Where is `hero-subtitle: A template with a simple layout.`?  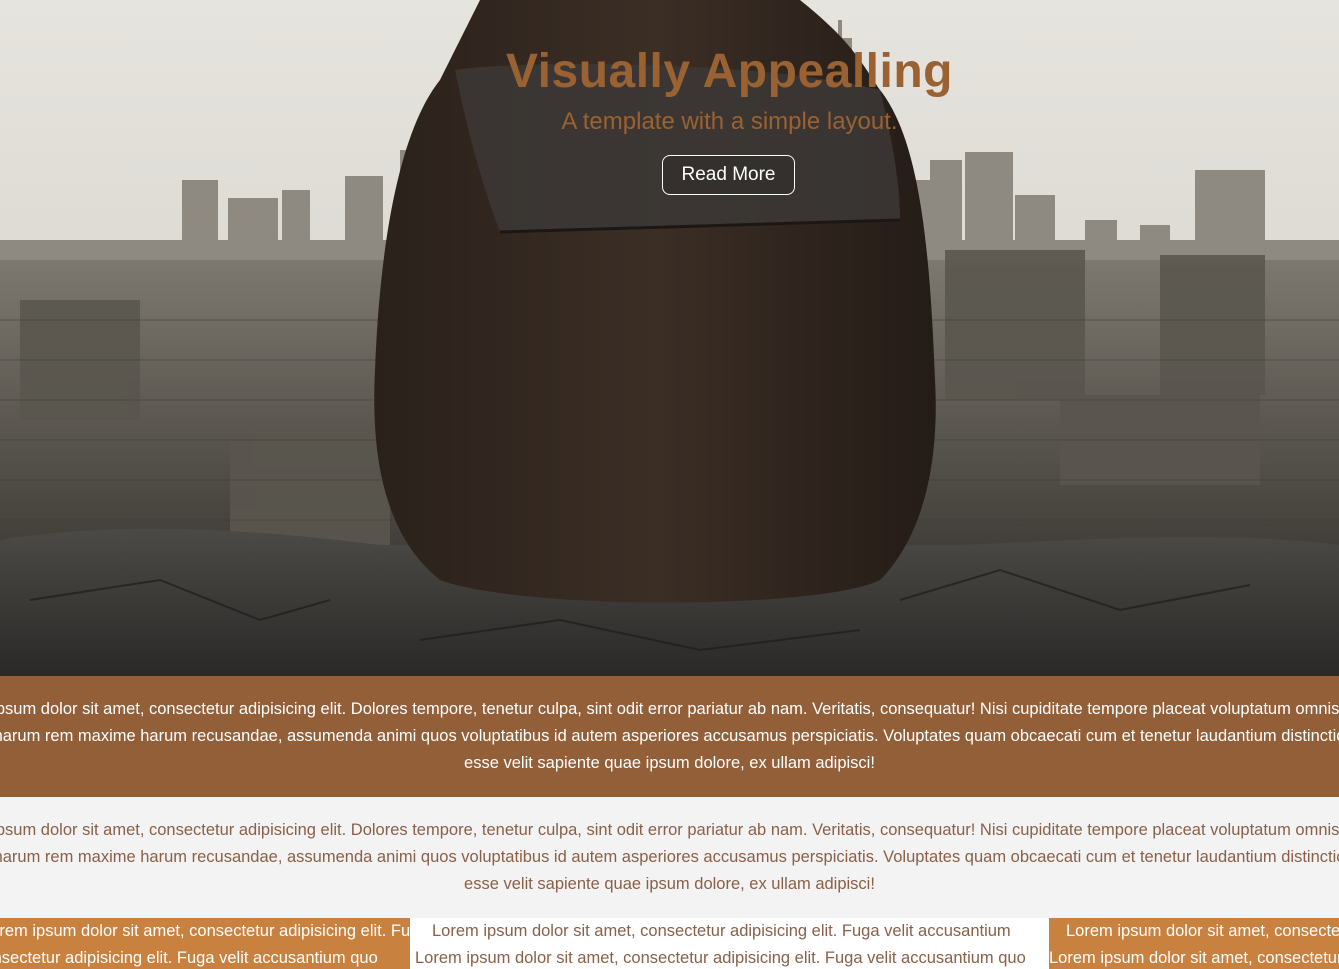 hero-subtitle: A template with a simple layout. is located at coordinates (729, 121).